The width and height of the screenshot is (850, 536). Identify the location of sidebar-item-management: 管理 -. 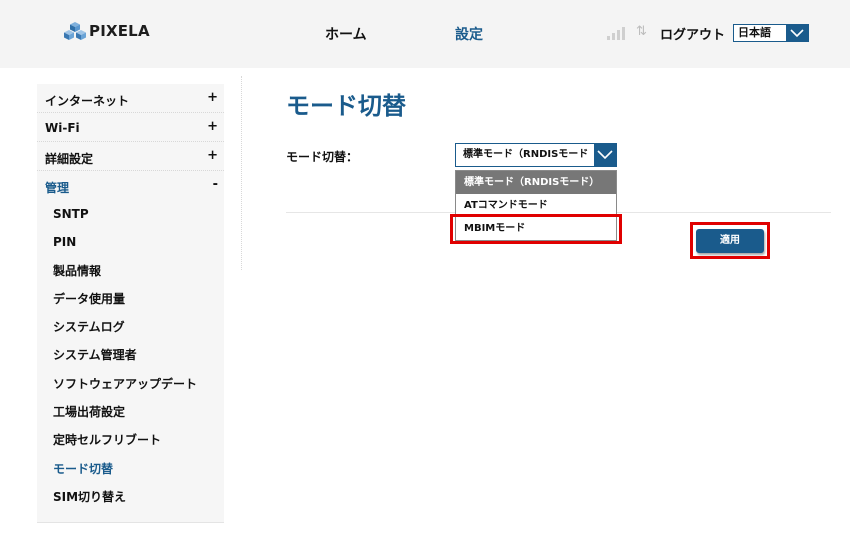
(130, 185).